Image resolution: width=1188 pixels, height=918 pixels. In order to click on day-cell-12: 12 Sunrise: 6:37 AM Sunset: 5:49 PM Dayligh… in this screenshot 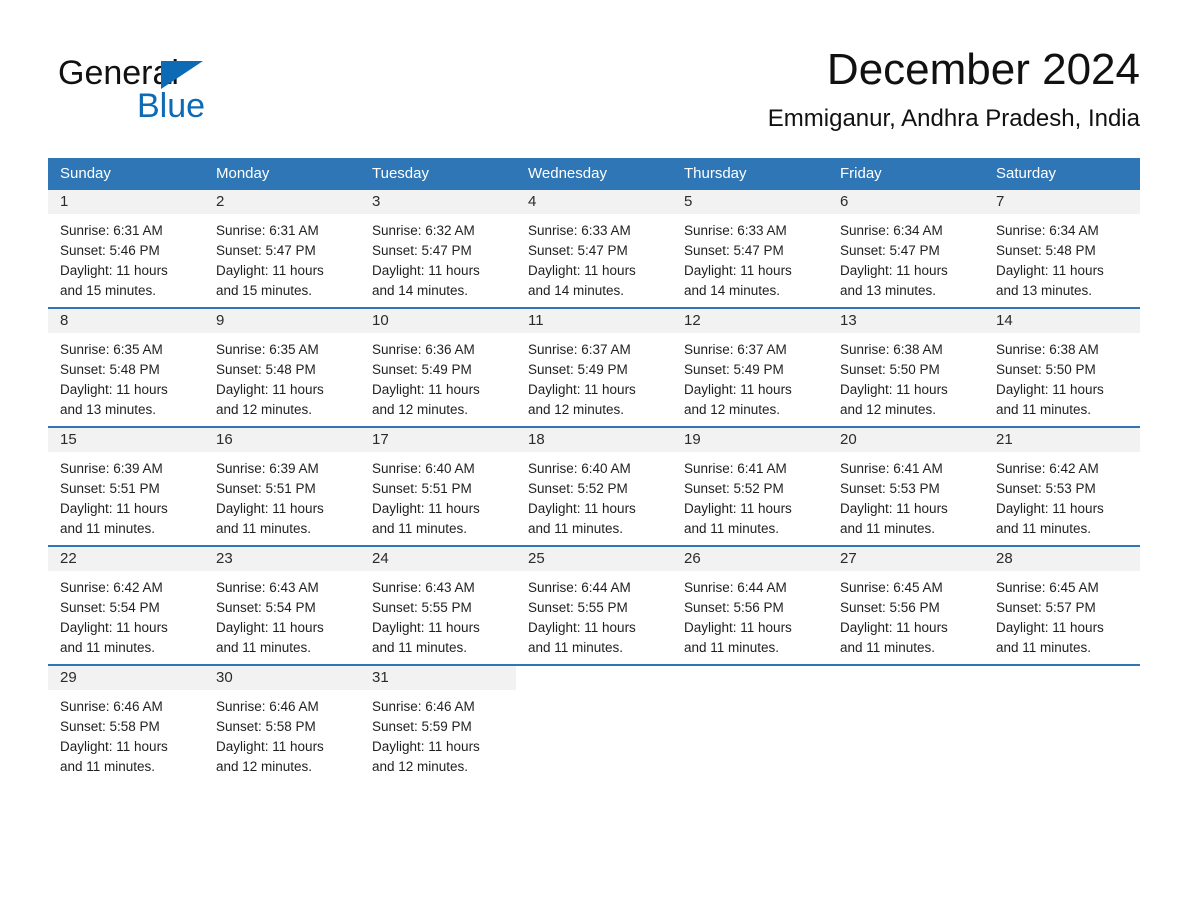, I will do `click(750, 367)`.